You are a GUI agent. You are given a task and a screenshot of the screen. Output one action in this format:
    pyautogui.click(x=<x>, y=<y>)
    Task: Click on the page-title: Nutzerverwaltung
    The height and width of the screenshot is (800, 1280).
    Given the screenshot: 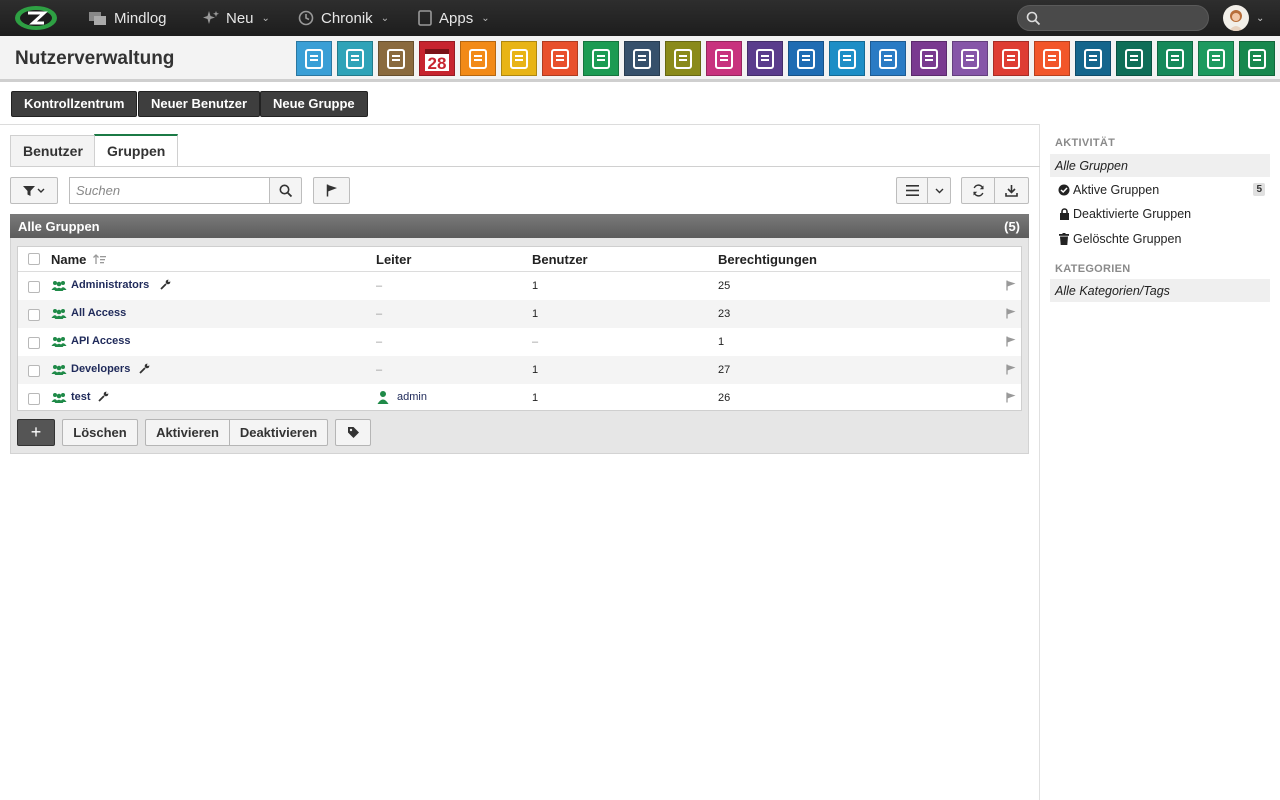 What is the action you would take?
    pyautogui.click(x=95, y=58)
    